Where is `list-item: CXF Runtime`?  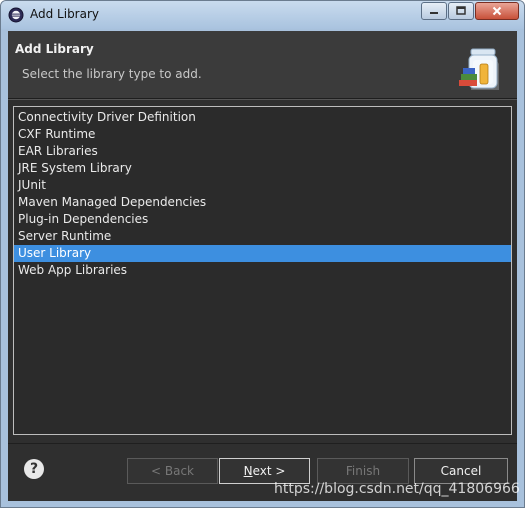
list-item: CXF Runtime is located at coordinates (262, 134).